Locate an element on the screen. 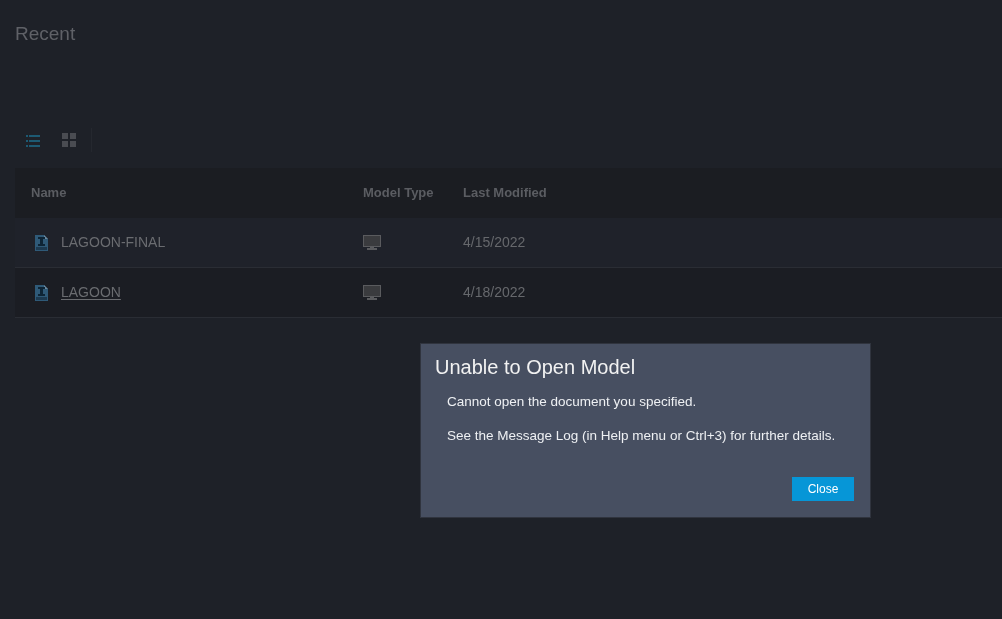 Image resolution: width=1002 pixels, height=619 pixels. column-header: Name is located at coordinates (49, 193).